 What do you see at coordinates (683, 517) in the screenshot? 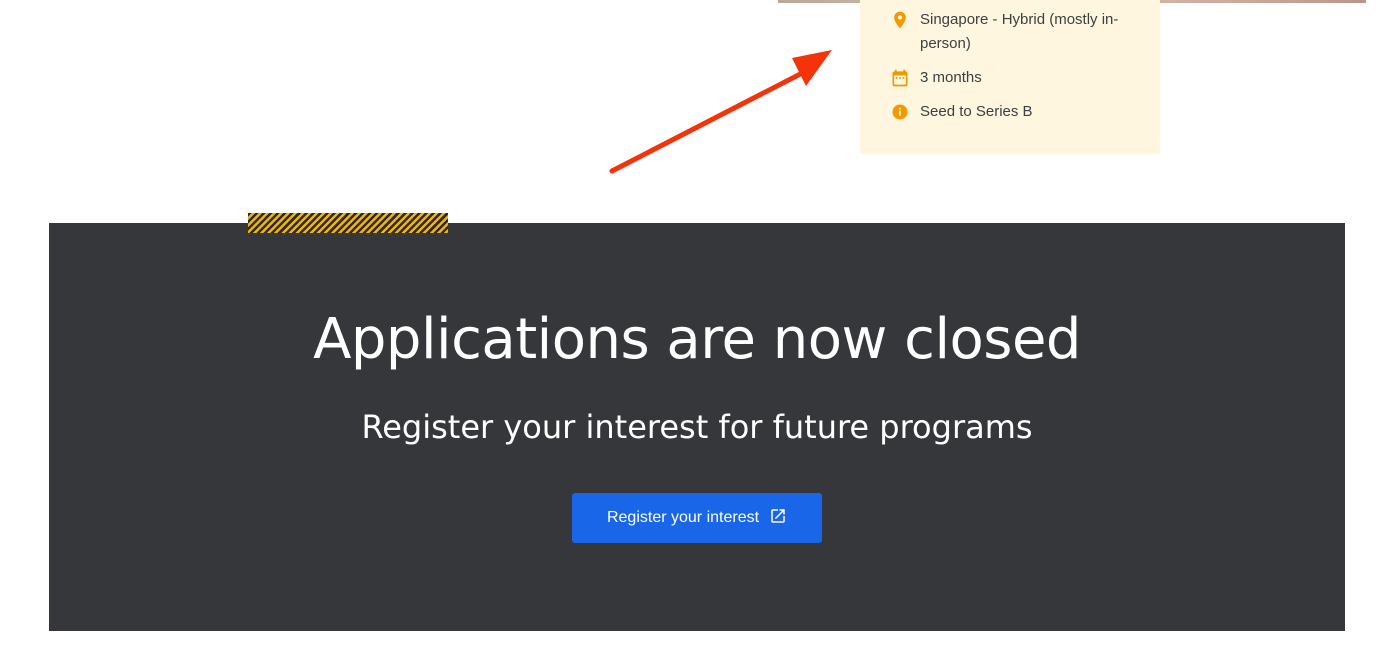
I see `register-interest-label: Register your interest` at bounding box center [683, 517].